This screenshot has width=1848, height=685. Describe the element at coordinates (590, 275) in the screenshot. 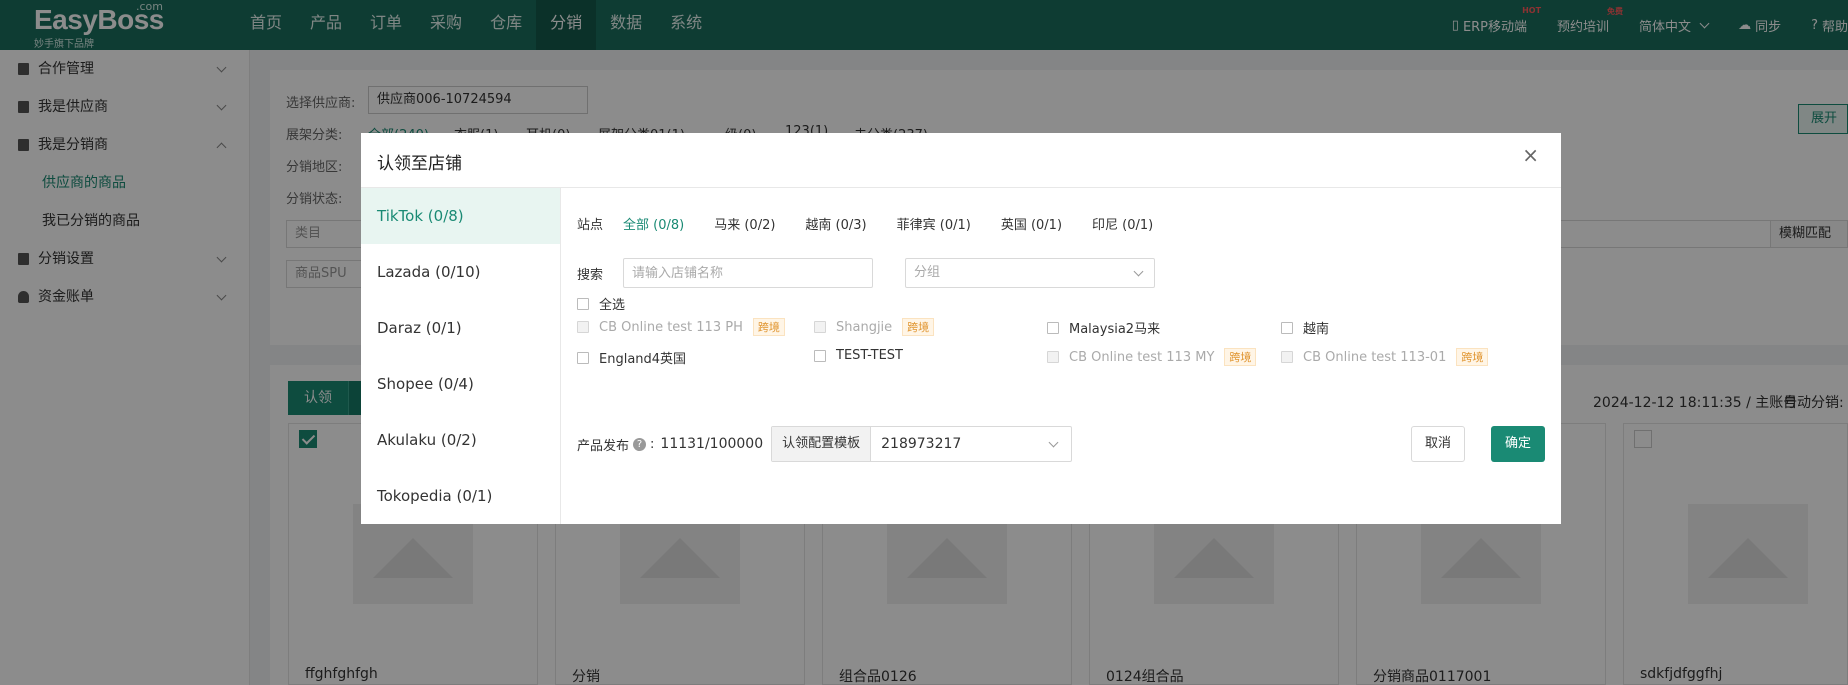

I see `search-label: 搜索` at that location.